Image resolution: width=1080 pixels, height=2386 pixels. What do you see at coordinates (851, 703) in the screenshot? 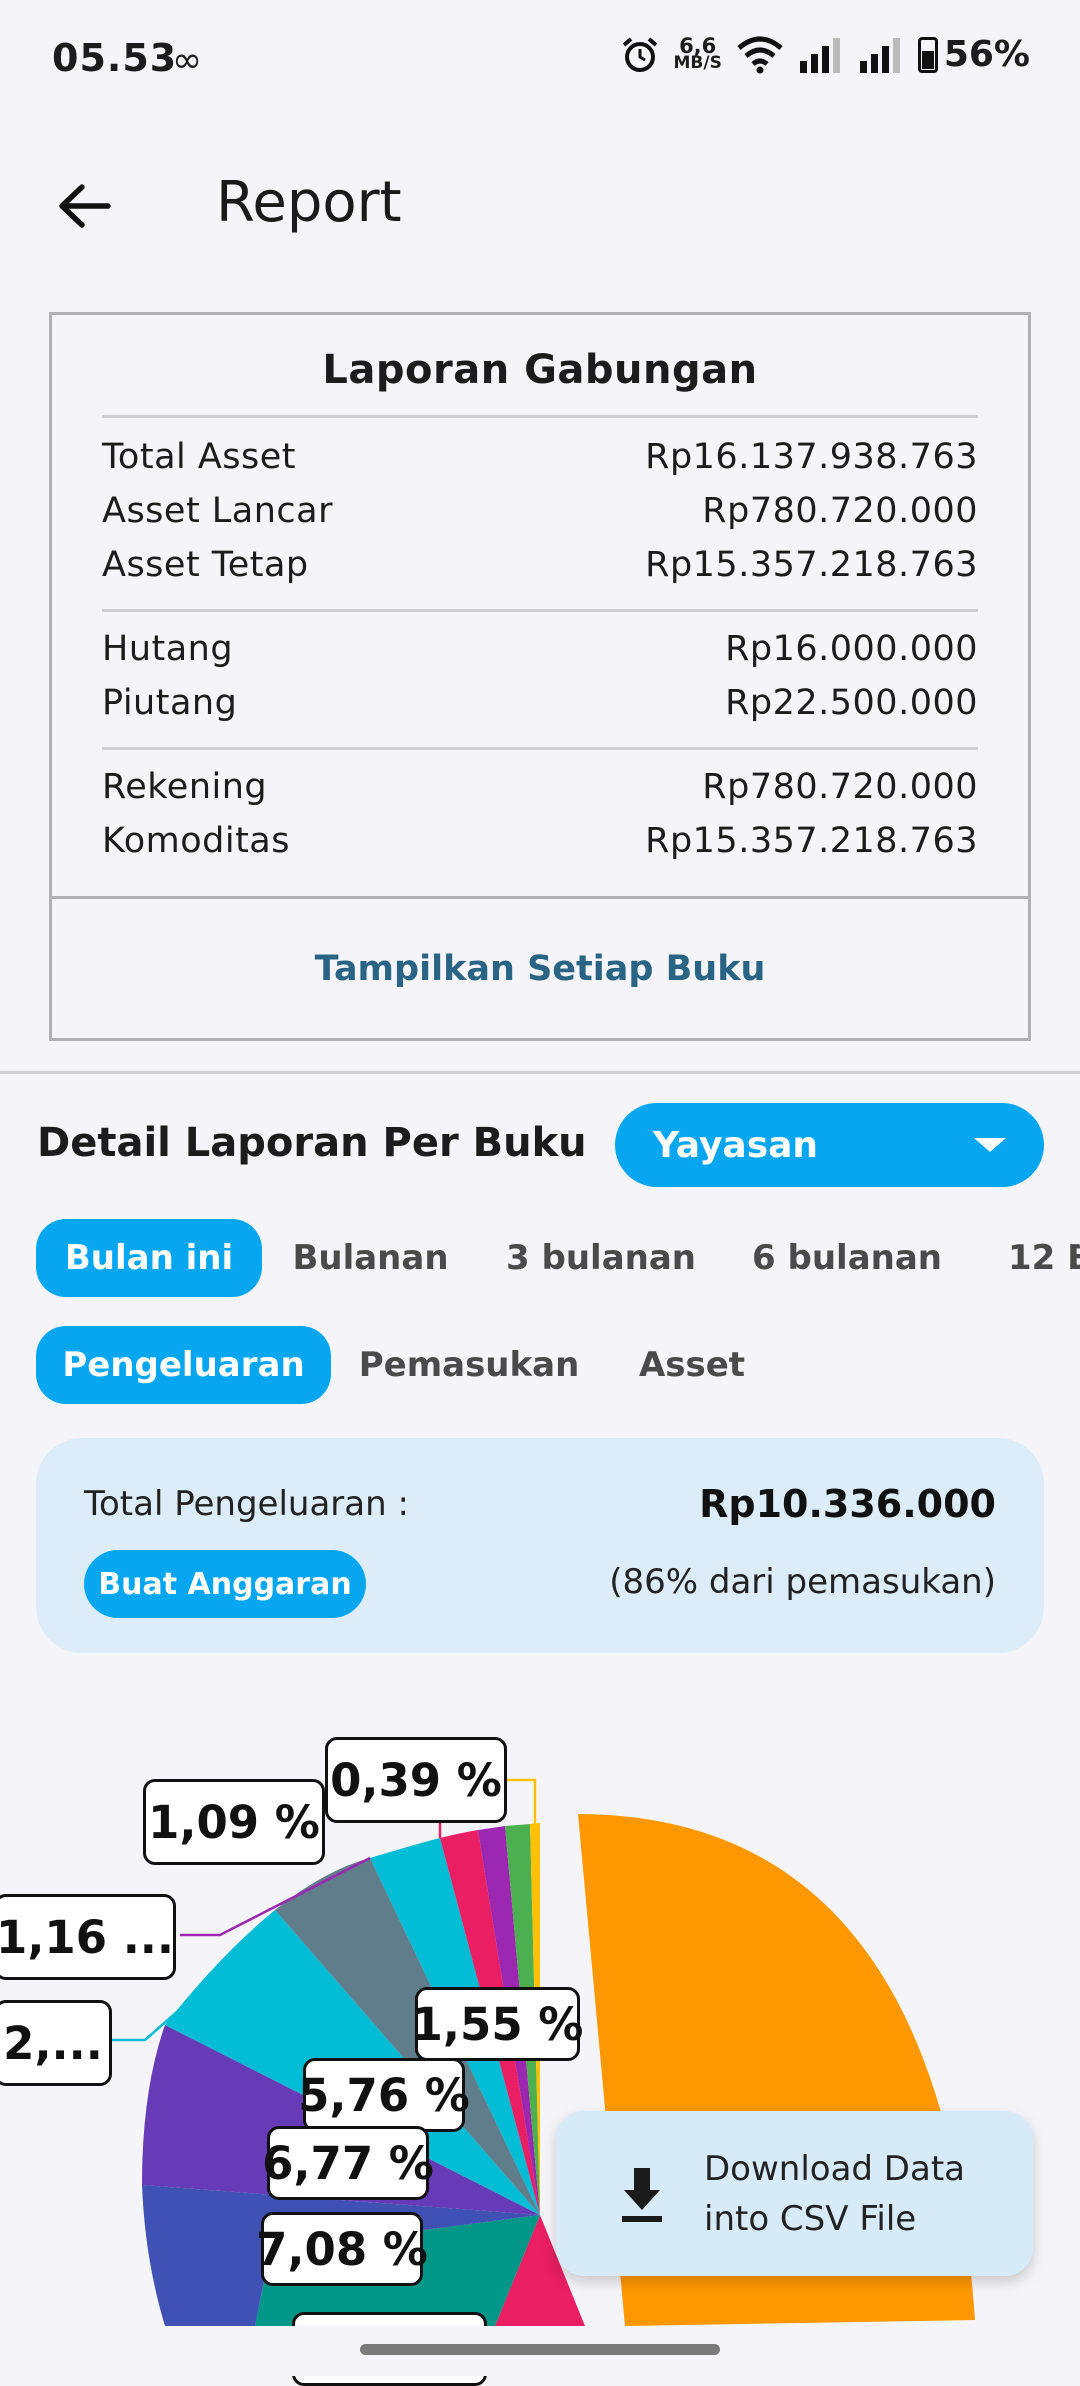
I see `row-value: Rp22.500.000` at bounding box center [851, 703].